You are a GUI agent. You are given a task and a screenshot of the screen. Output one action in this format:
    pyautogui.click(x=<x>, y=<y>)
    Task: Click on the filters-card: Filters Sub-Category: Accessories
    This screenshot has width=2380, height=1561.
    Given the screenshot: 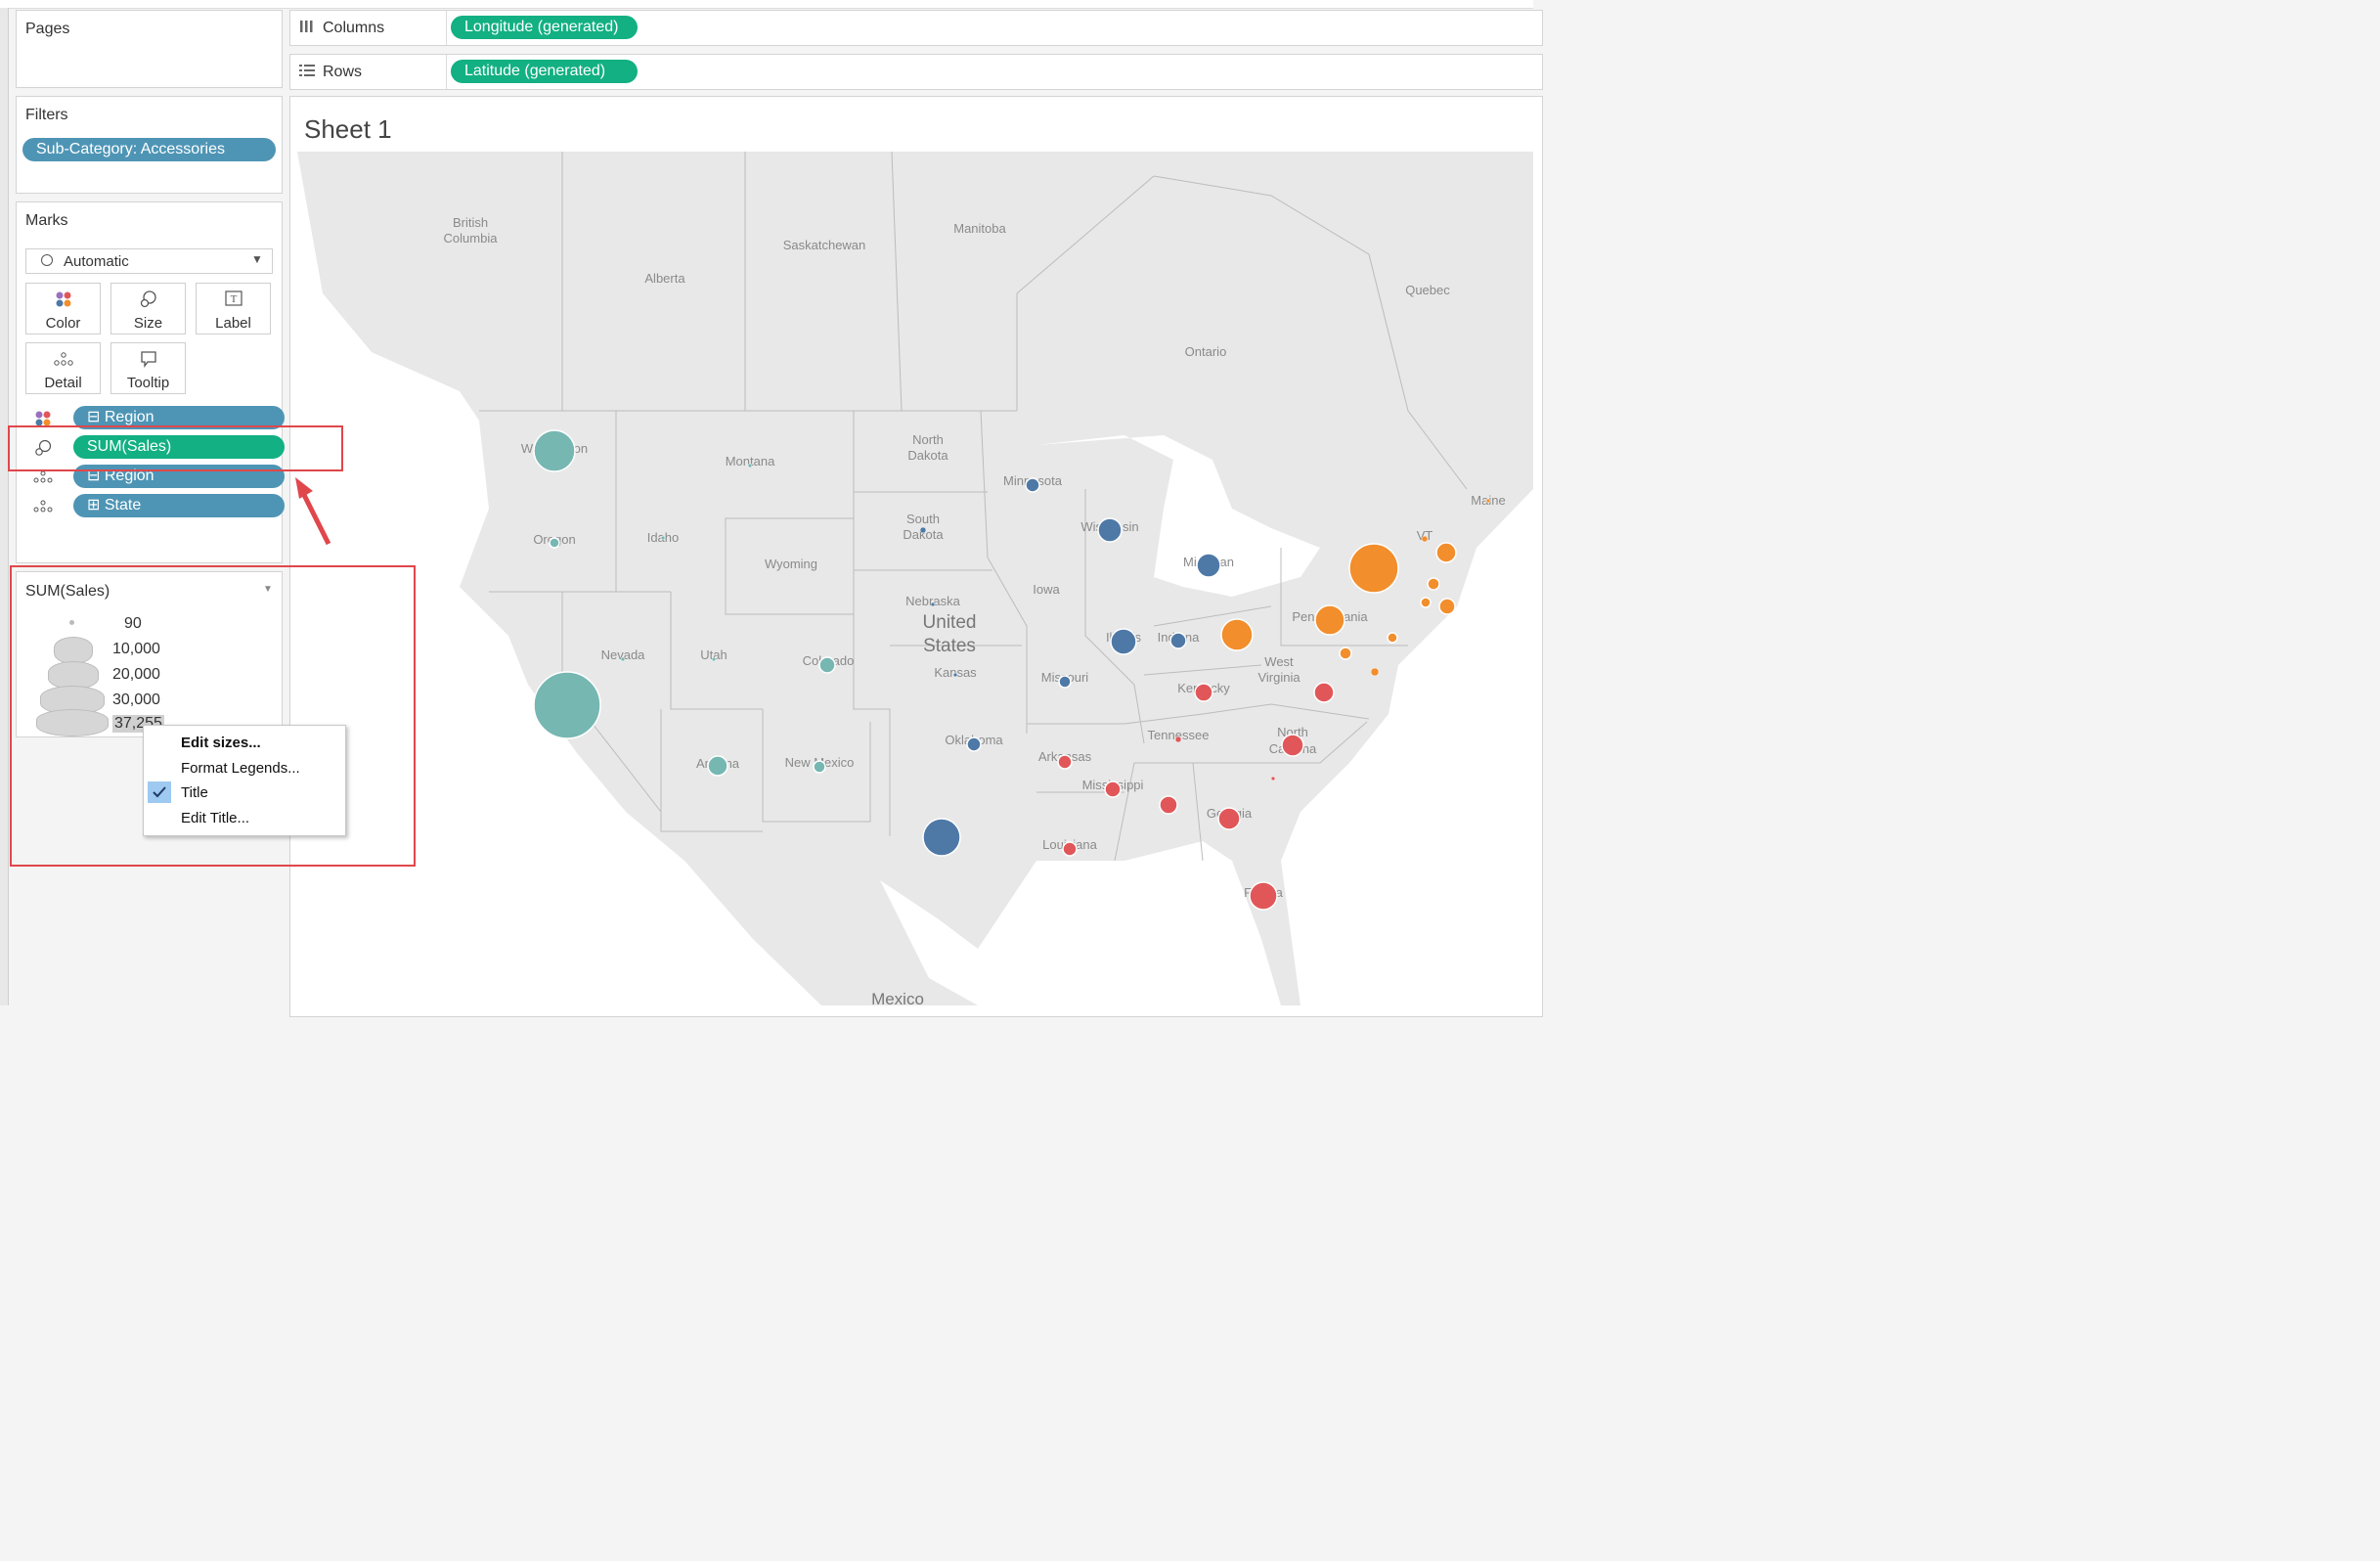 What is the action you would take?
    pyautogui.click(x=149, y=145)
    